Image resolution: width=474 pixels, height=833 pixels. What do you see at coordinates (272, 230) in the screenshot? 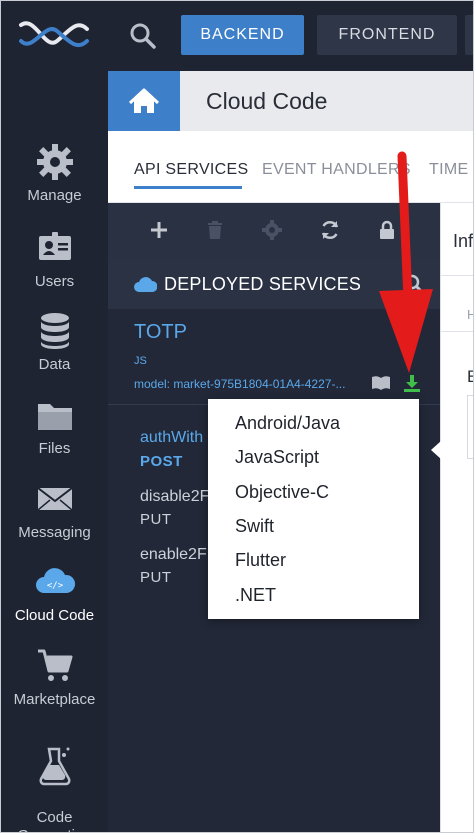
I see `settings-icon` at bounding box center [272, 230].